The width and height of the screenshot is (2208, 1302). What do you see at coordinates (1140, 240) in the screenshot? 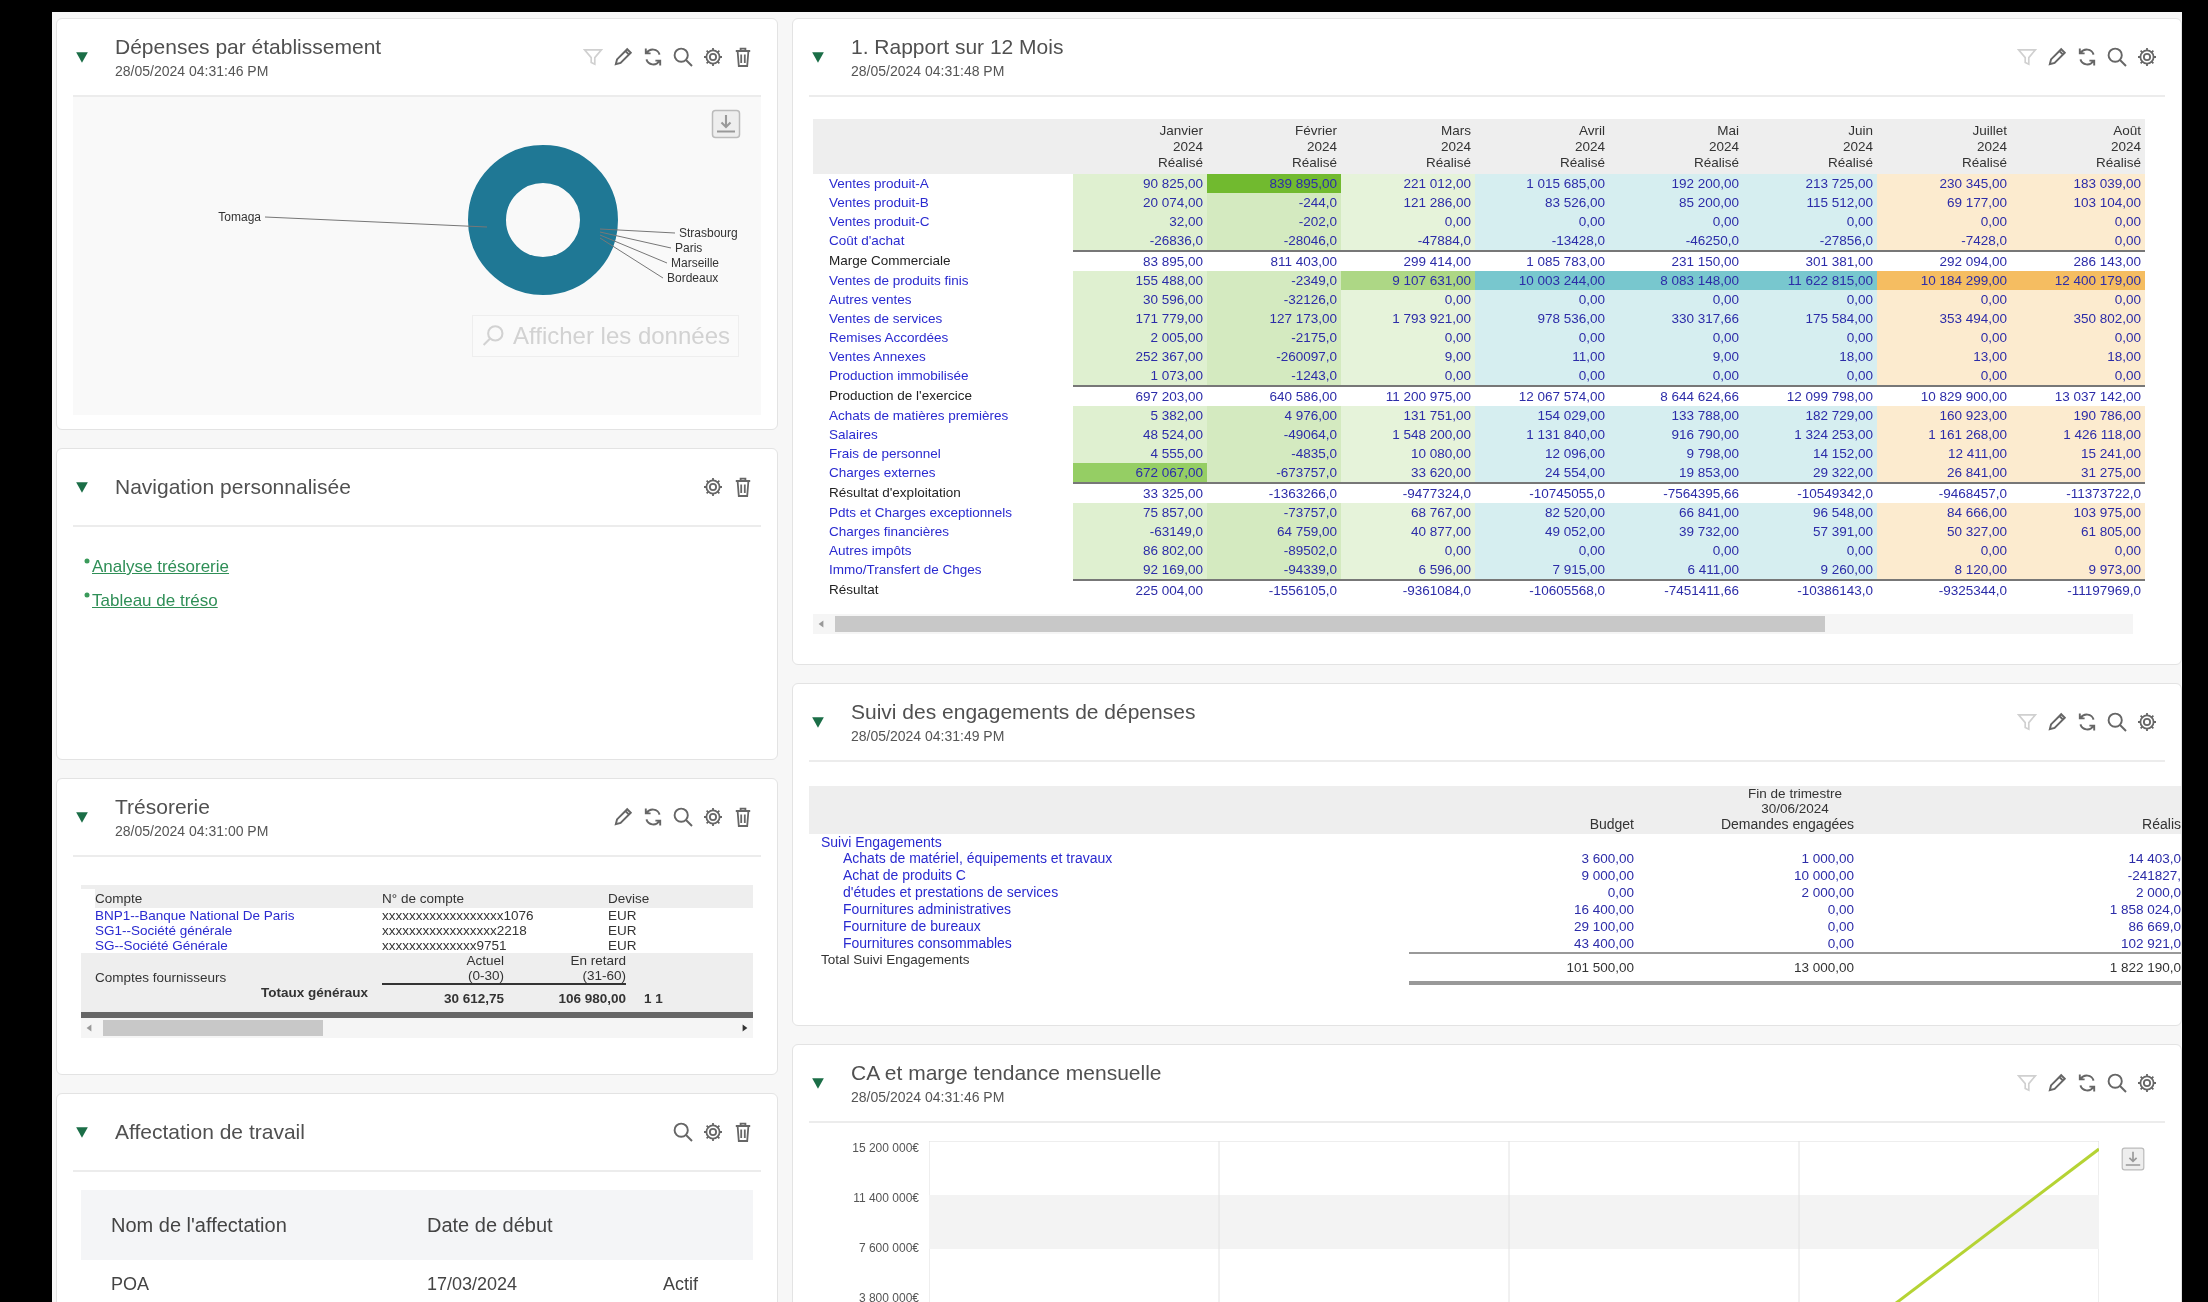
I see `table-cell: -26836,0` at bounding box center [1140, 240].